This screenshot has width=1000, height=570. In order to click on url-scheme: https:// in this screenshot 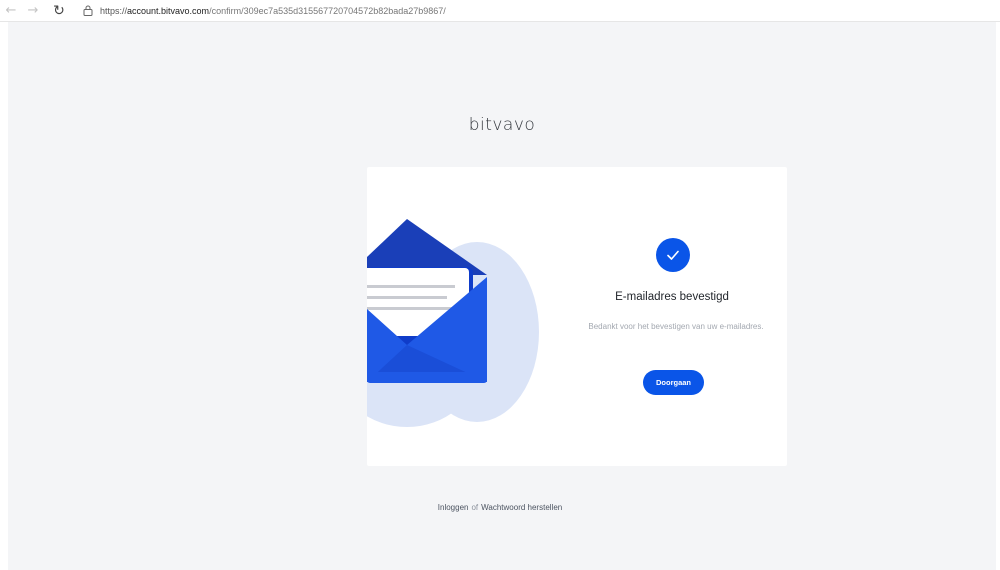, I will do `click(114, 10)`.